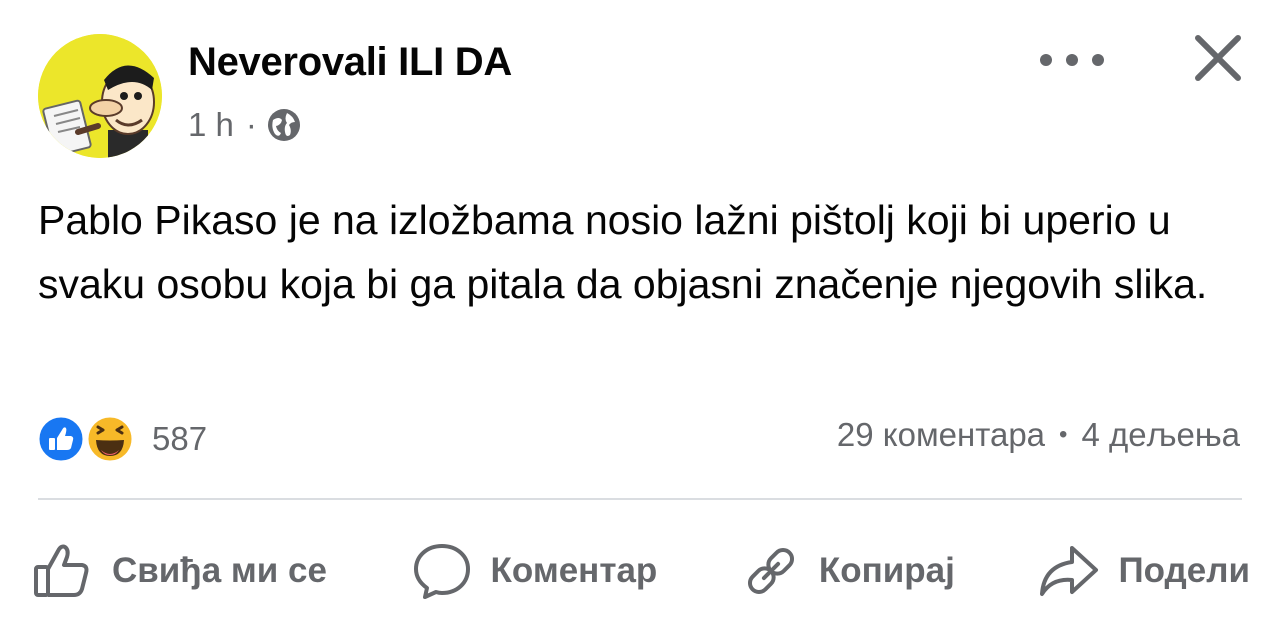 Image resolution: width=1280 pixels, height=626 pixels. I want to click on shares-count-link: 4 дељења, so click(1160, 435).